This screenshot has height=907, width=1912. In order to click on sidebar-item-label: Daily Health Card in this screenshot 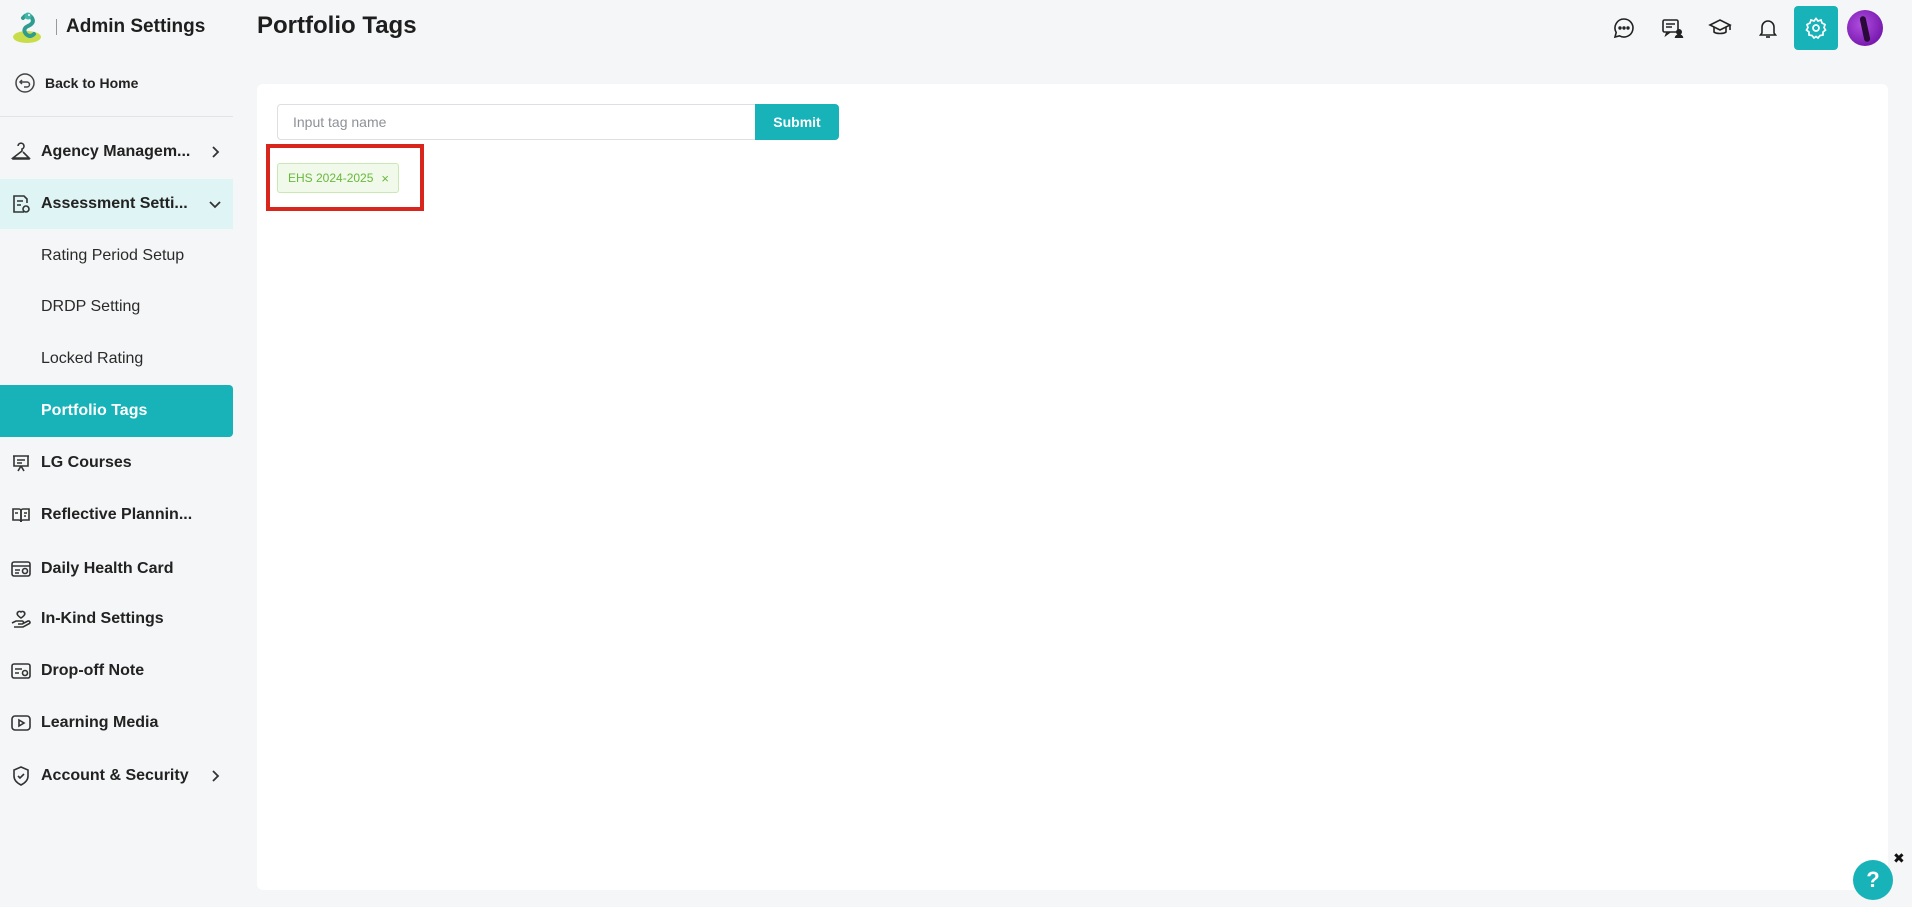, I will do `click(107, 568)`.